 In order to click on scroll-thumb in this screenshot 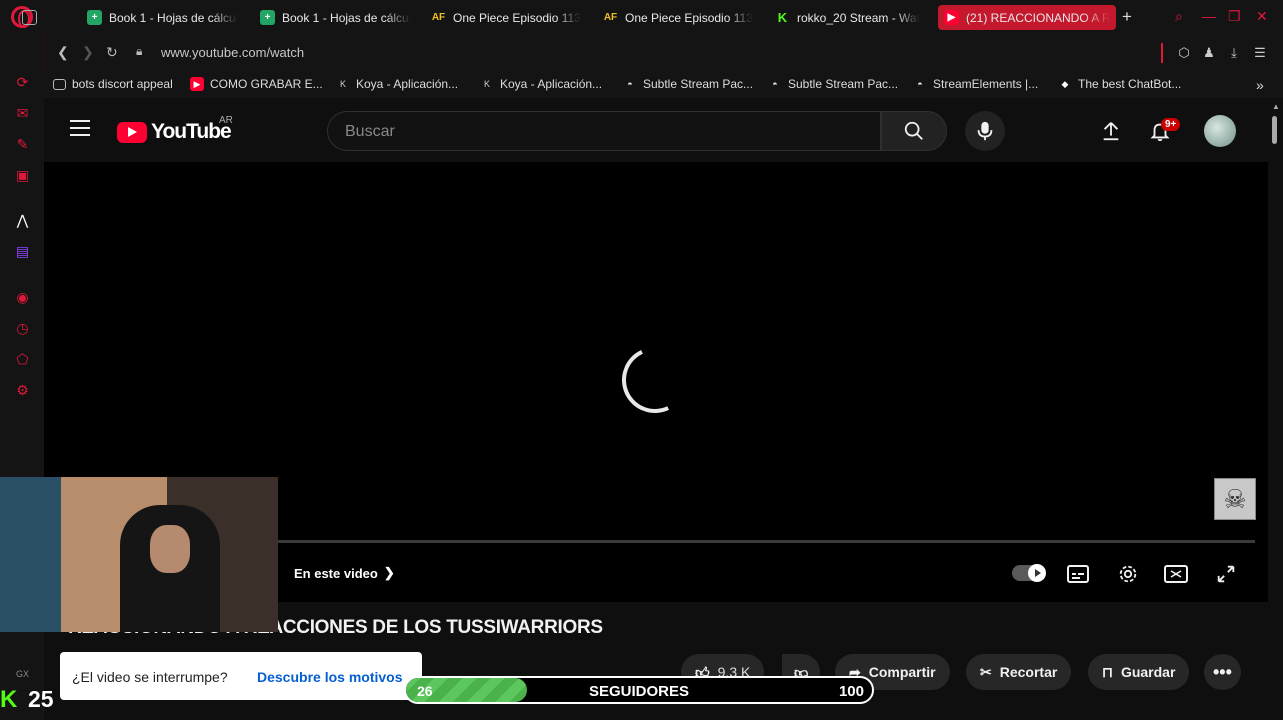, I will do `click(1274, 130)`.